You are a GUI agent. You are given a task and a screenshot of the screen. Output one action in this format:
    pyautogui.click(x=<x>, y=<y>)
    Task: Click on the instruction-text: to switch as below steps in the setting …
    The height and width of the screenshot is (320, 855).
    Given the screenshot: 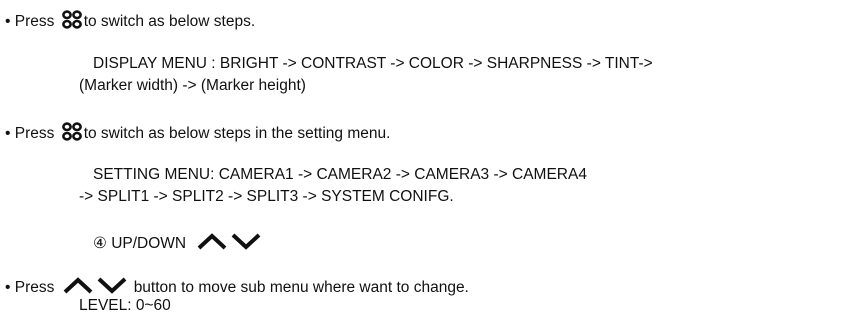 What is the action you would take?
    pyautogui.click(x=237, y=133)
    